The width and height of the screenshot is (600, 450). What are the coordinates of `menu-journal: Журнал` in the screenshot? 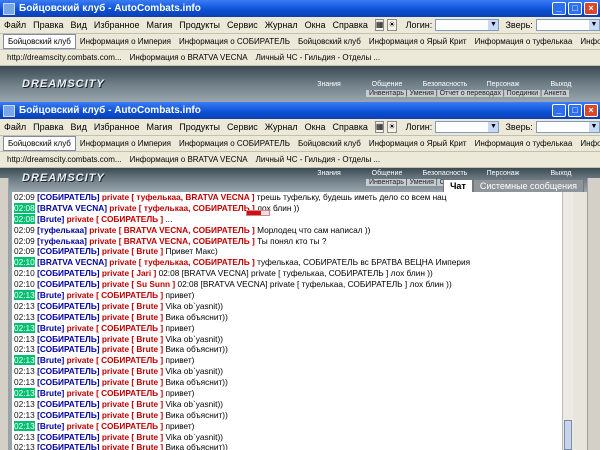 It's located at (281, 127).